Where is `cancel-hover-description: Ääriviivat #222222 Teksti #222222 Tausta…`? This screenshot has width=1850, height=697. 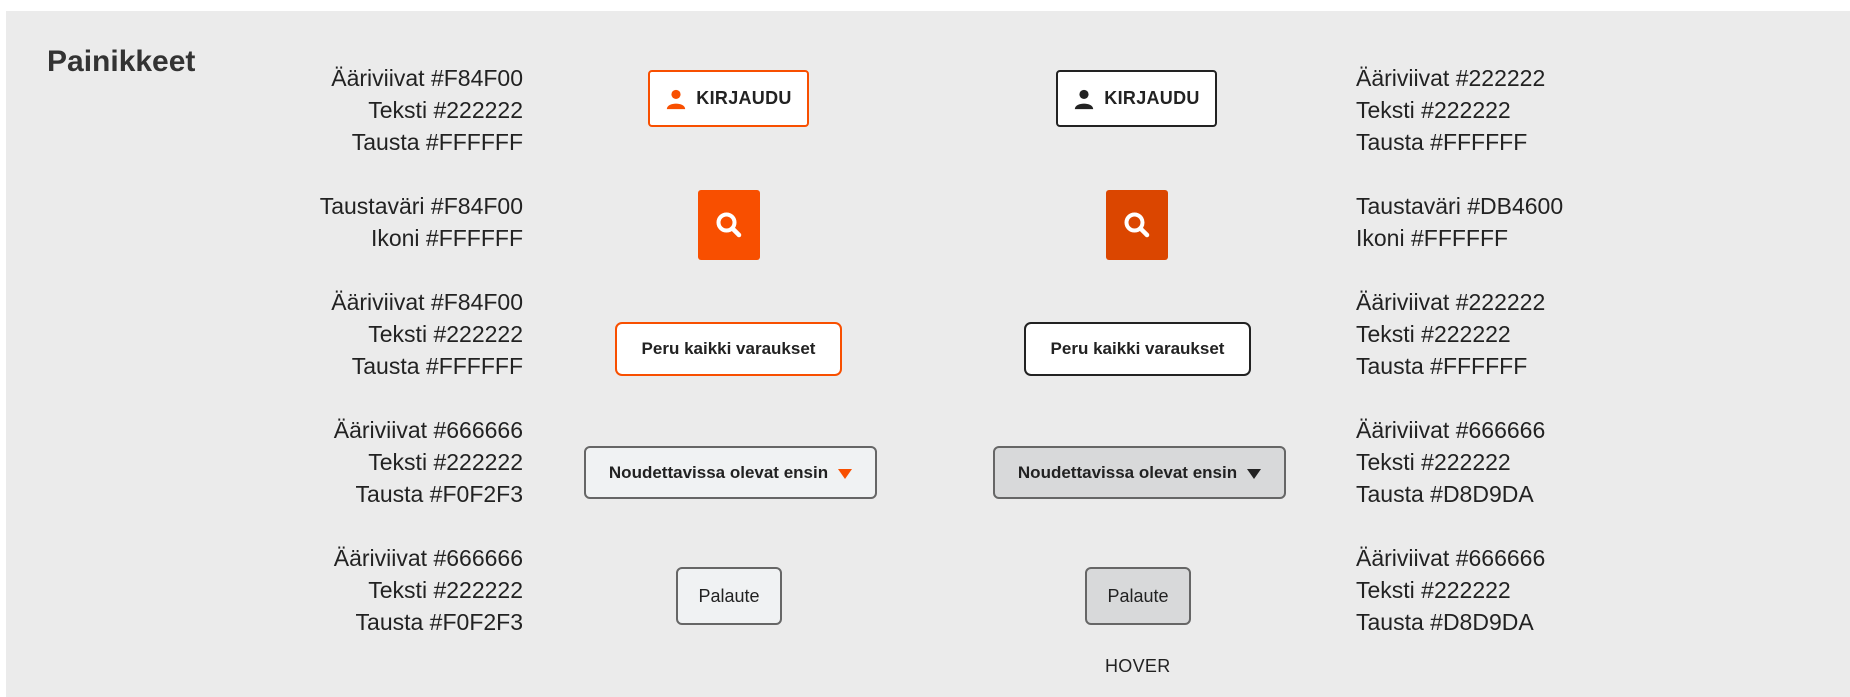
cancel-hover-description: Ääriviivat #222222 Teksti #222222 Tausta… is located at coordinates (1450, 334).